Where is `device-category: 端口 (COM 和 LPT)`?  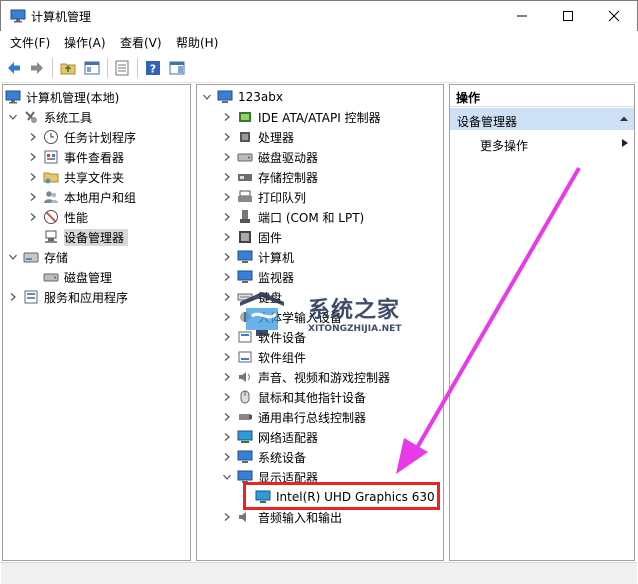
device-category: 端口 (COM 和 LPT) is located at coordinates (292, 217).